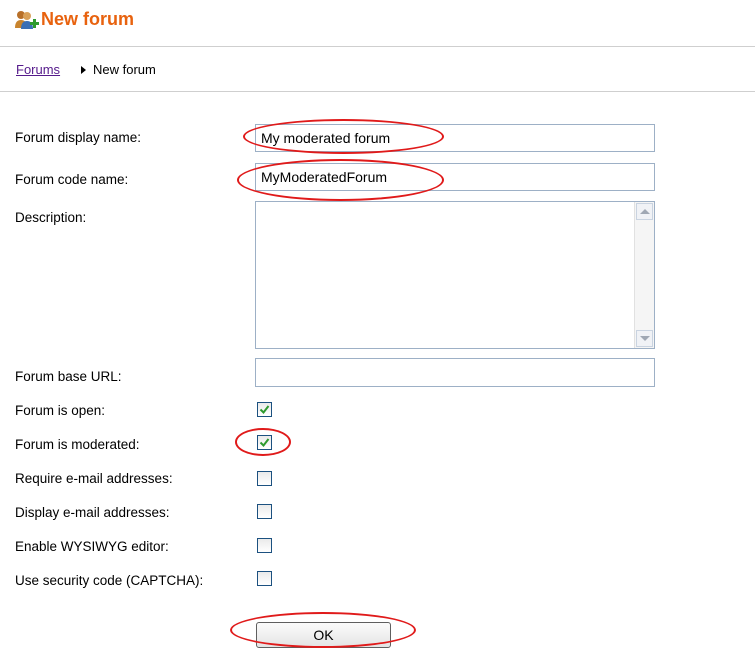 This screenshot has width=755, height=651. I want to click on description-label: Description:, so click(51, 217).